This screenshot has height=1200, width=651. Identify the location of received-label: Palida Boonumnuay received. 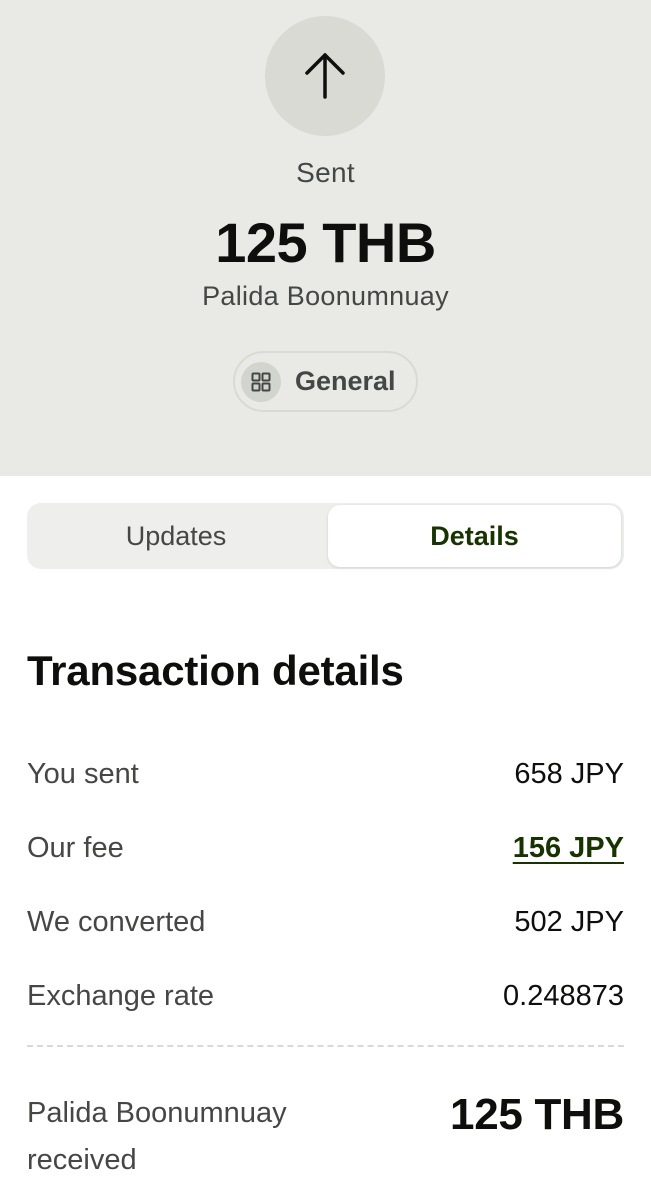
(157, 1136).